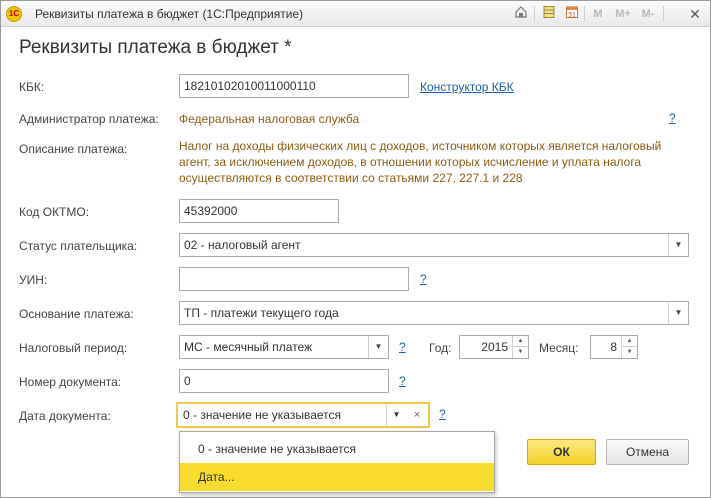 The height and width of the screenshot is (498, 711). I want to click on month-stepper: 8 ▲ ▼, so click(614, 347).